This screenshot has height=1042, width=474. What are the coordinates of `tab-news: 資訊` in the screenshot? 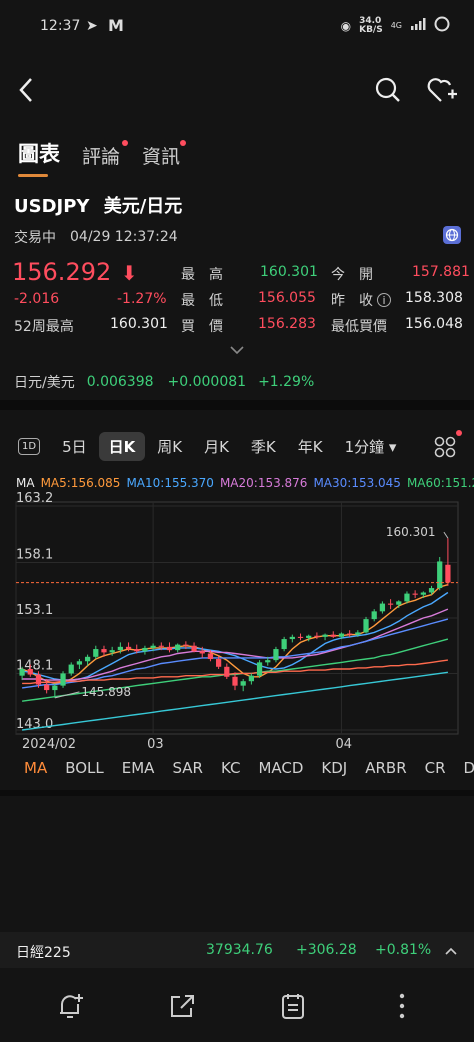 It's located at (164, 157).